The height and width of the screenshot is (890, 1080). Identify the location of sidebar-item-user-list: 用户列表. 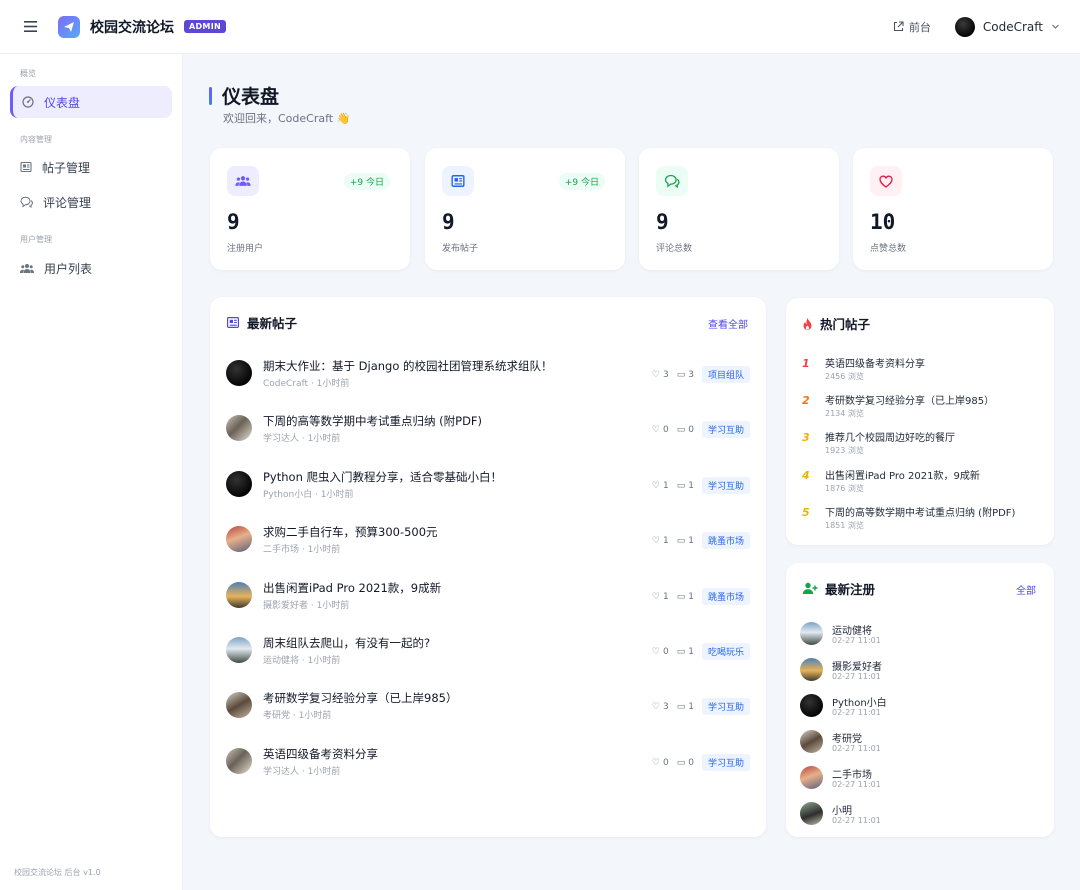
(91, 268).